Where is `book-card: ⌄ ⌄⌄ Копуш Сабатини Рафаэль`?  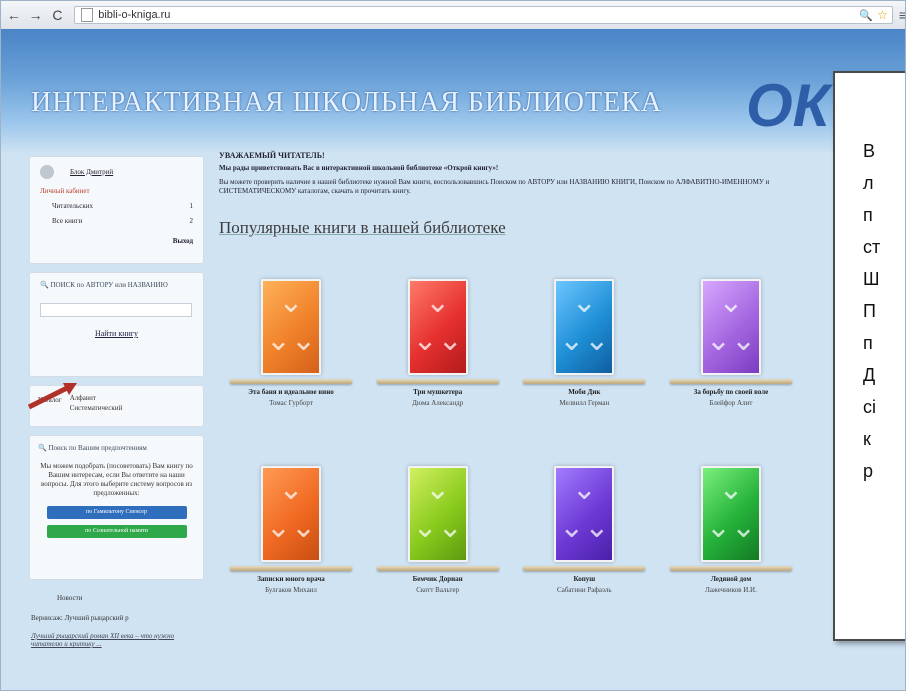
book-card: ⌄ ⌄⌄ Копуш Сабатини Рафаэль is located at coordinates (584, 530).